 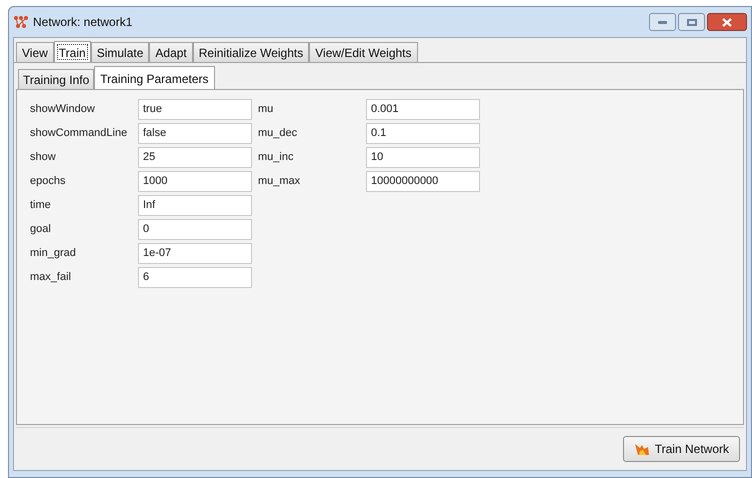 What do you see at coordinates (78, 133) in the screenshot?
I see `parameter-label: showCommandLine` at bounding box center [78, 133].